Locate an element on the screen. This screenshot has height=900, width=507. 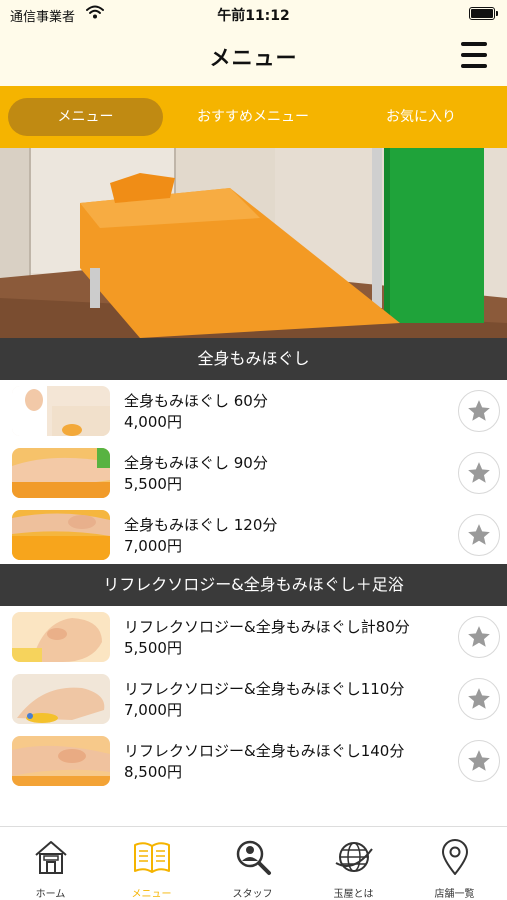
menu-item-price: 8,500円 is located at coordinates (153, 772).